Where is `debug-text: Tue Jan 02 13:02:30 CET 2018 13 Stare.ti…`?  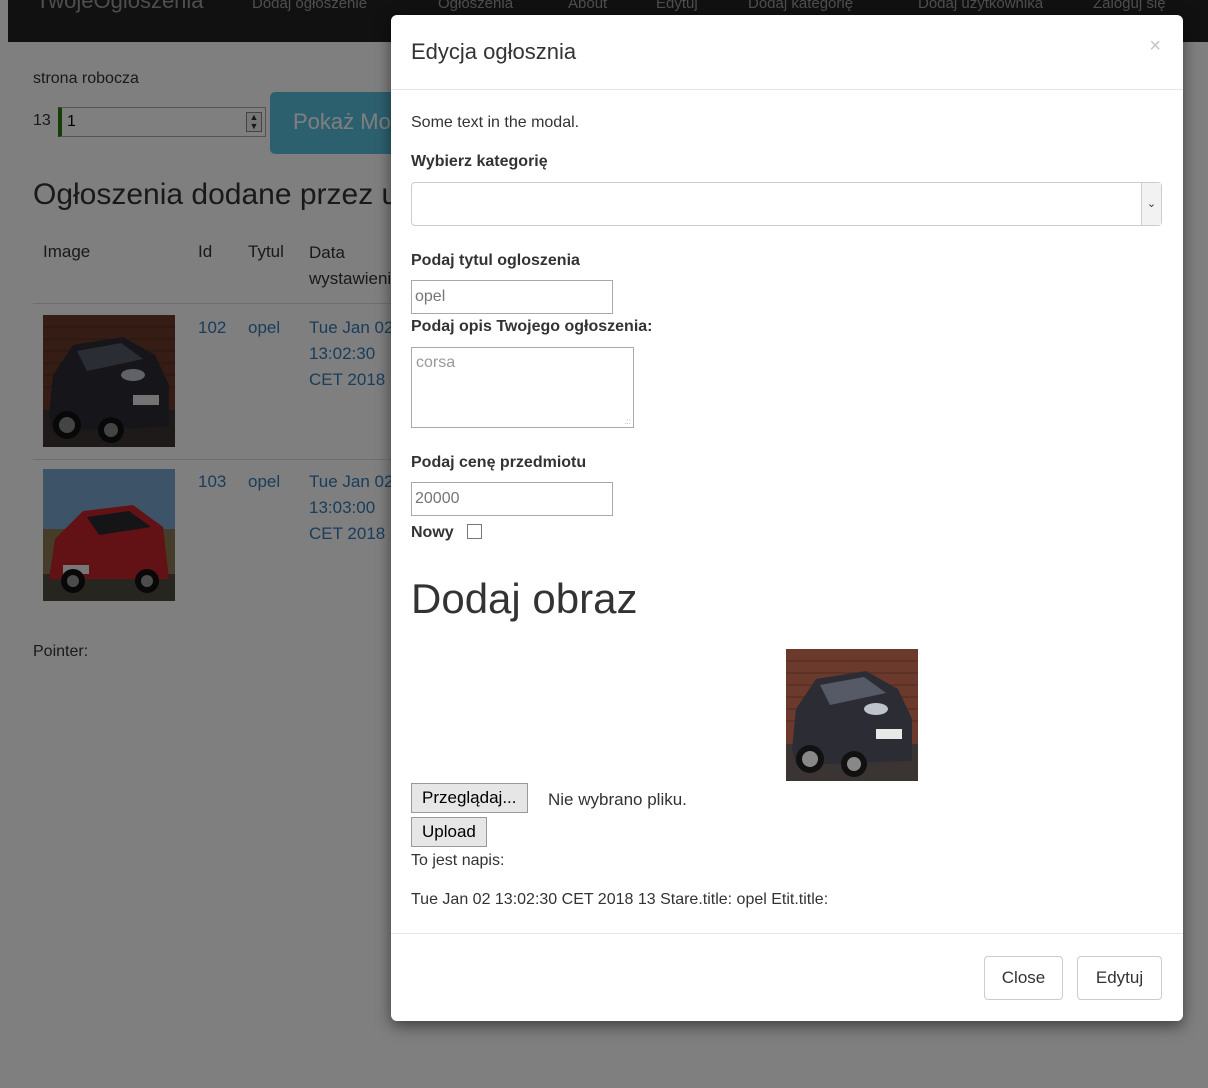
debug-text: Tue Jan 02 13:02:30 CET 2018 13 Stare.ti… is located at coordinates (620, 899).